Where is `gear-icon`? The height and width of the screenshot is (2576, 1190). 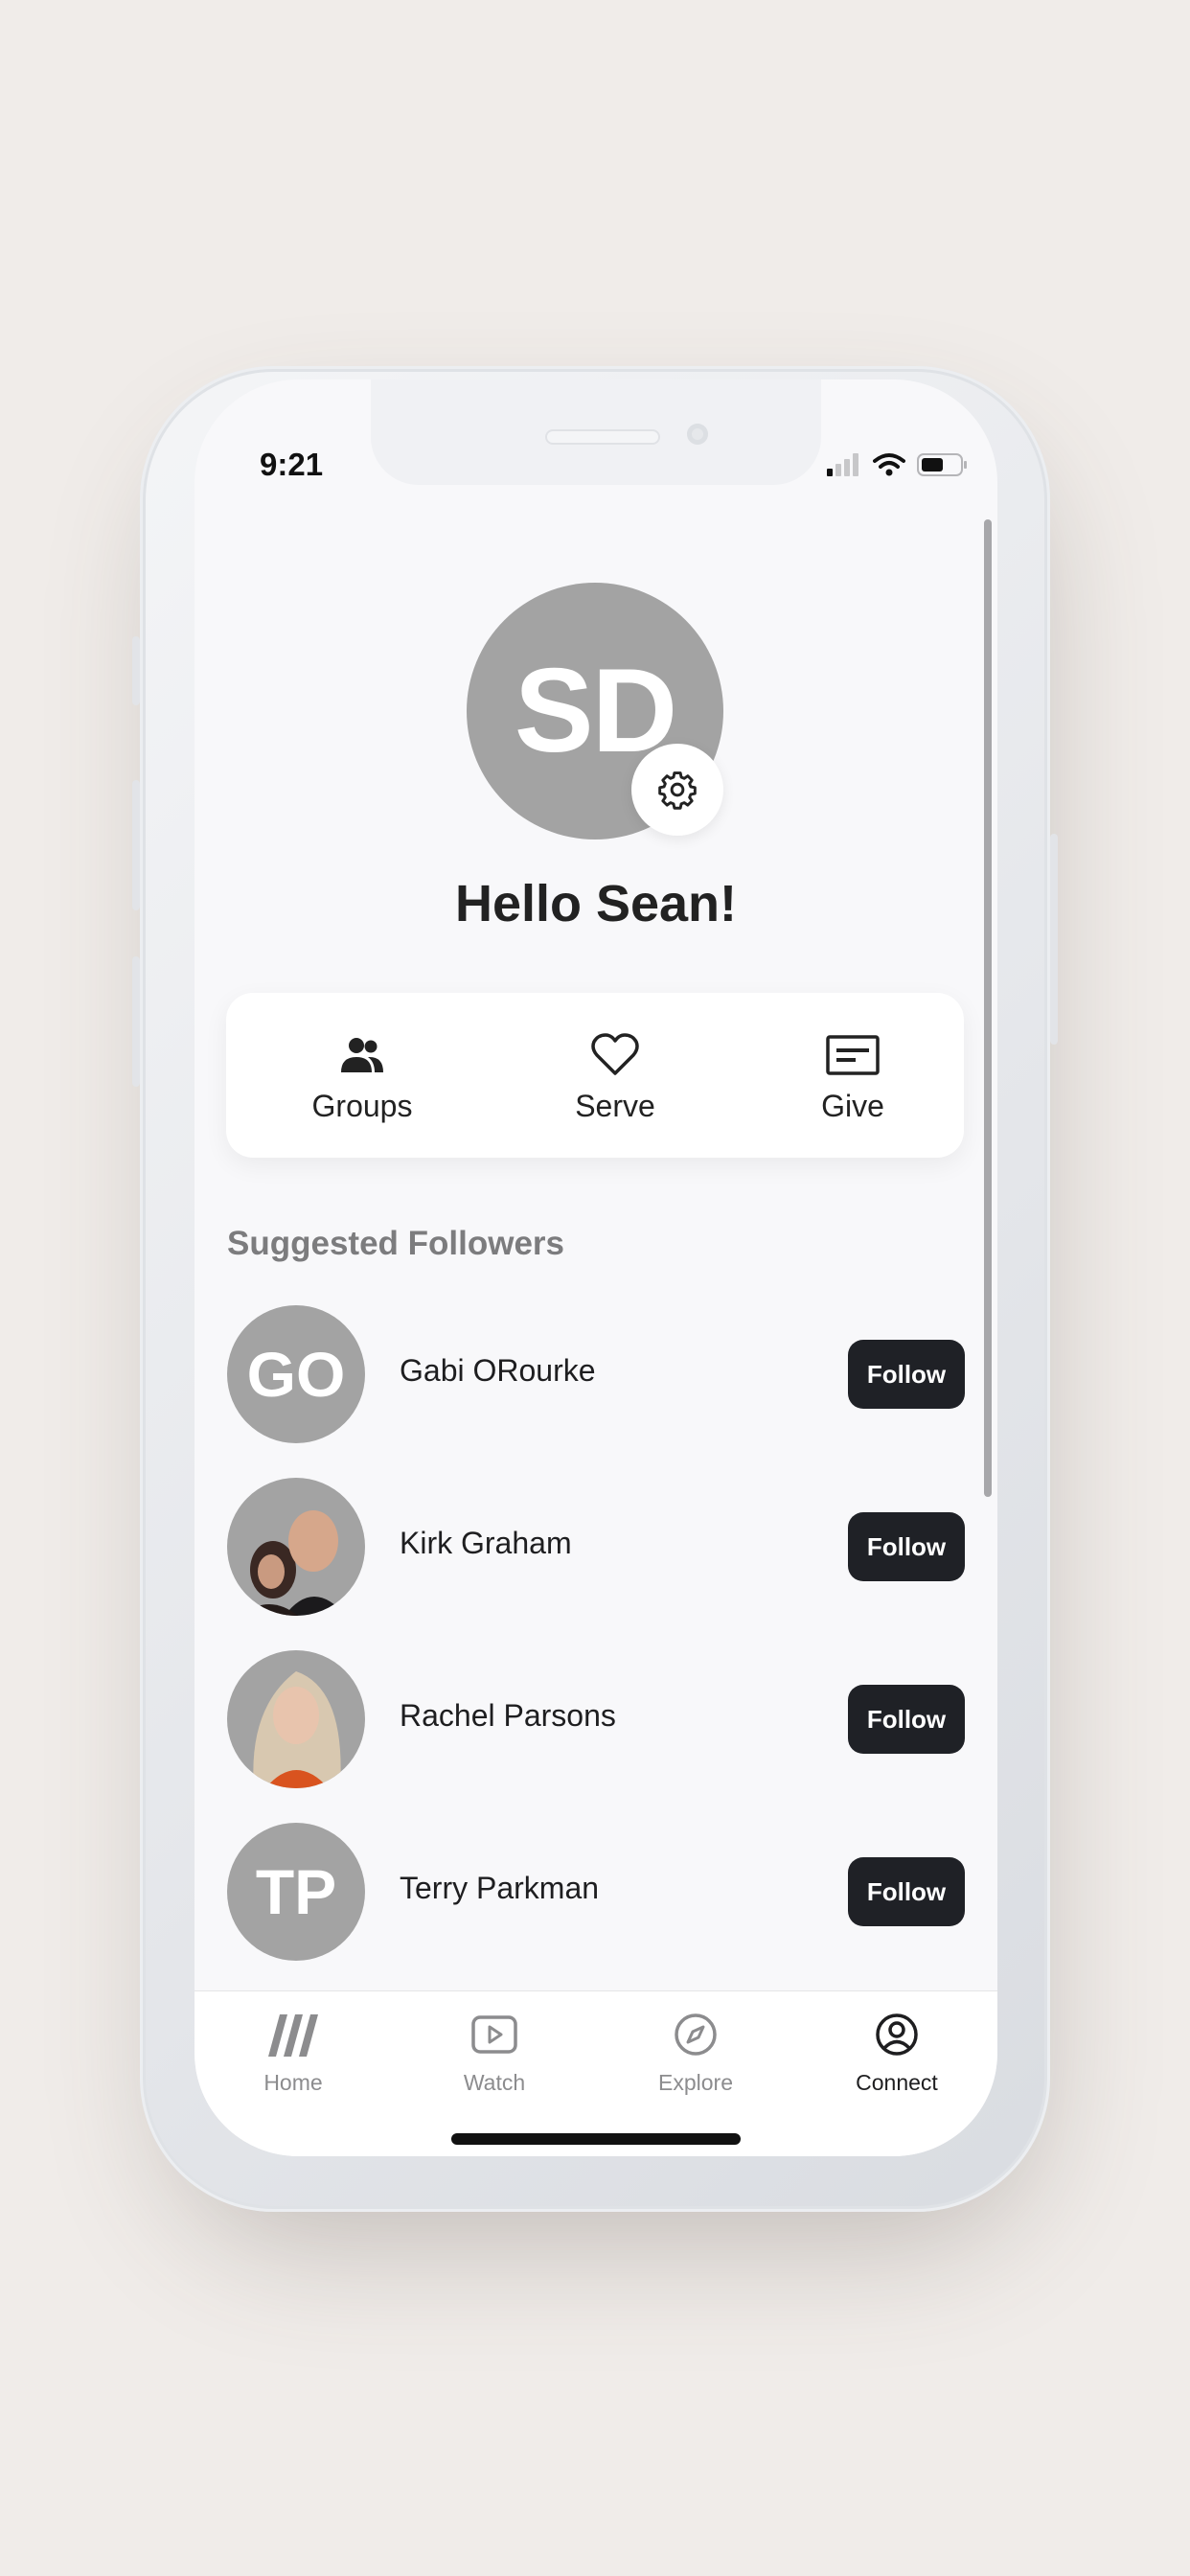 gear-icon is located at coordinates (678, 790).